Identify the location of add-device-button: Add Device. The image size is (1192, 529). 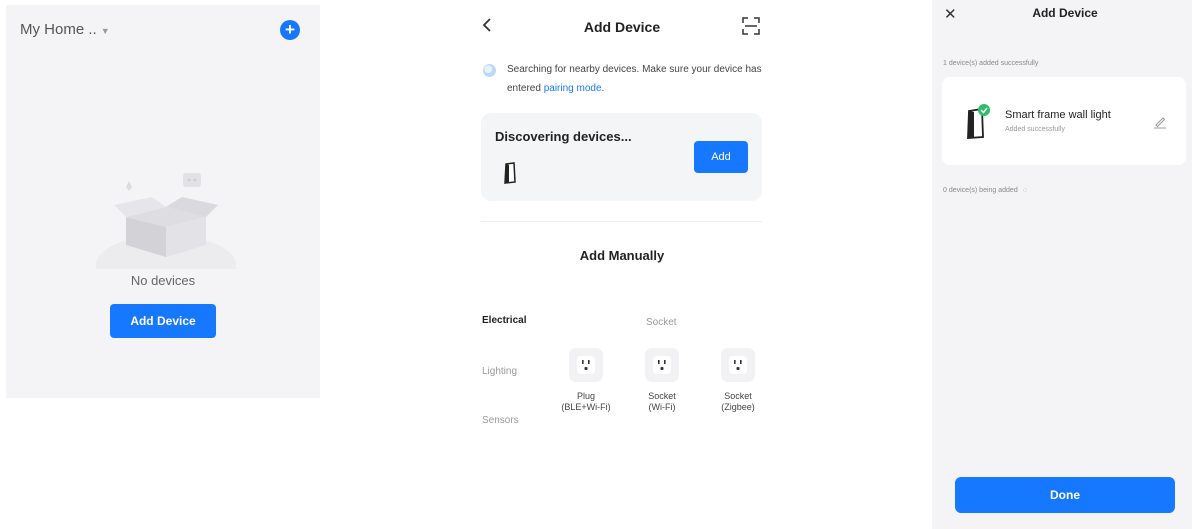
(163, 321).